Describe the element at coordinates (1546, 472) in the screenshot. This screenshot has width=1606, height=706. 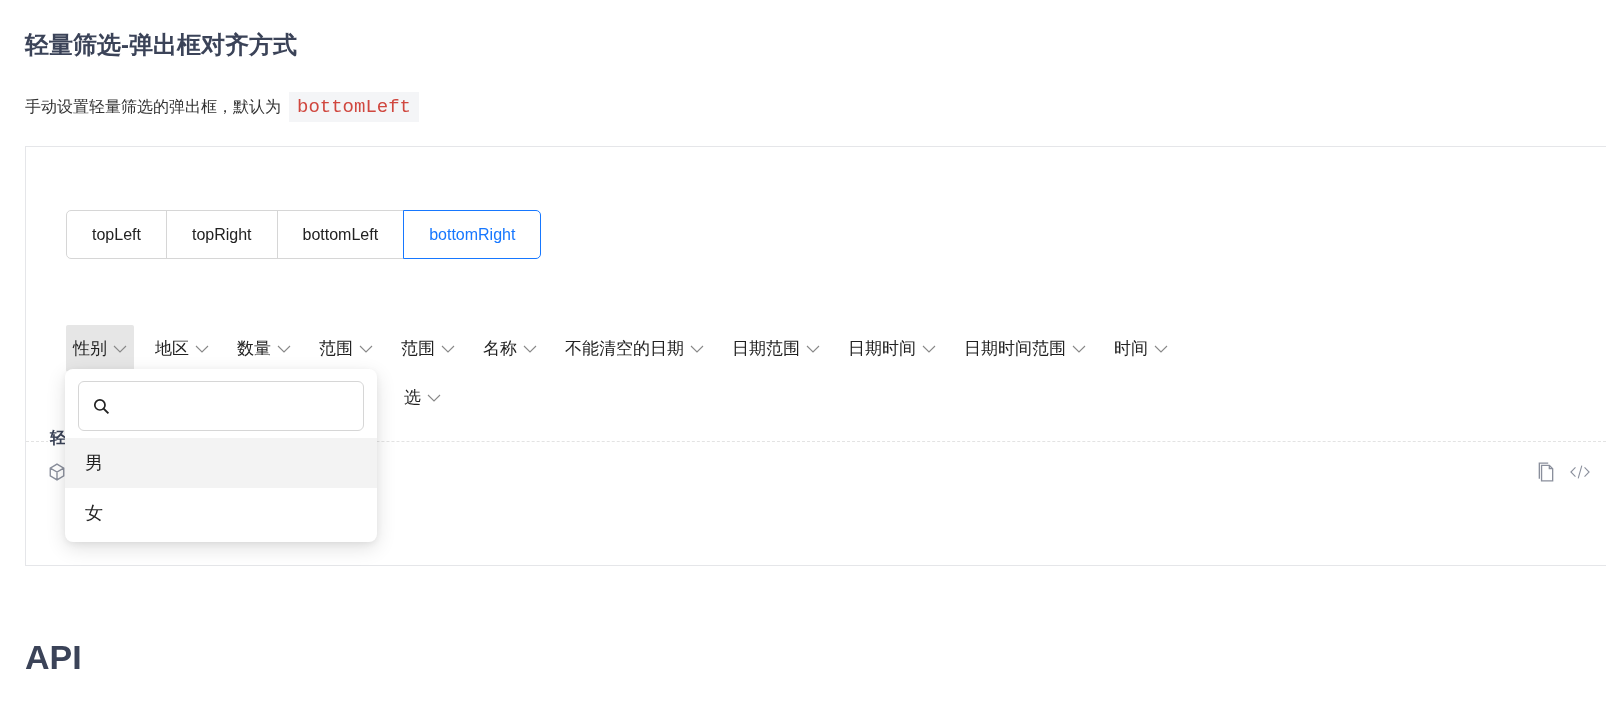
I see `copy-icon` at that location.